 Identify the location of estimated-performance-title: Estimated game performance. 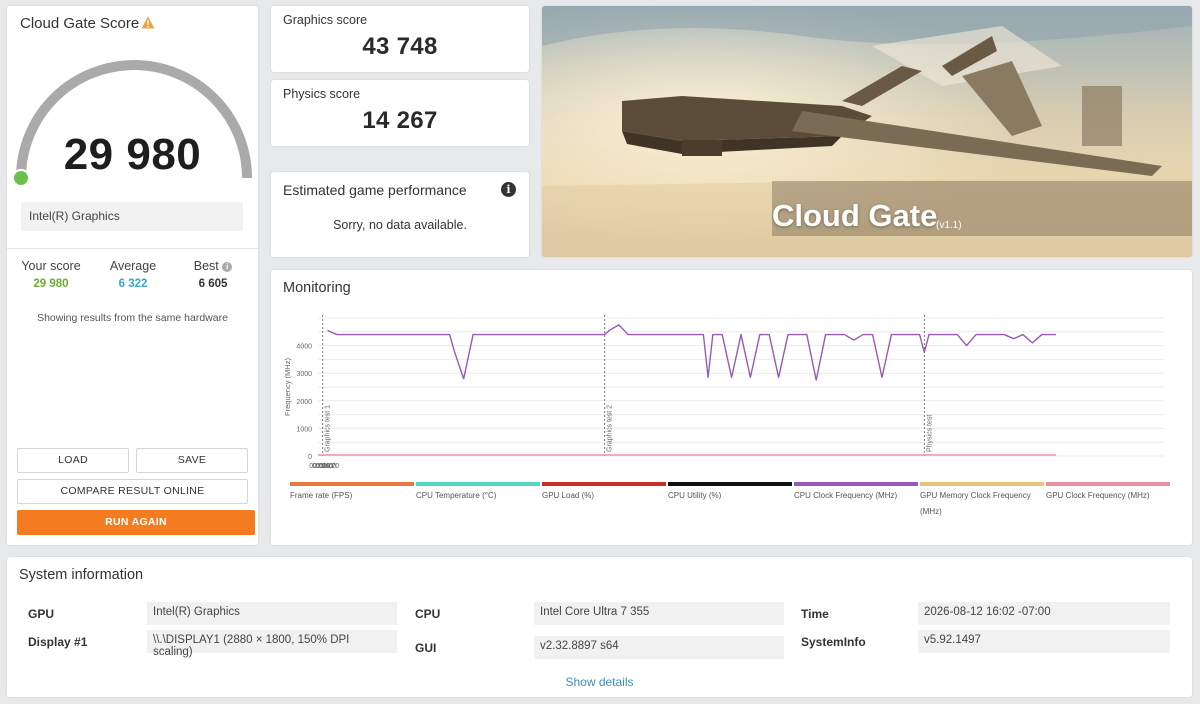
(375, 190).